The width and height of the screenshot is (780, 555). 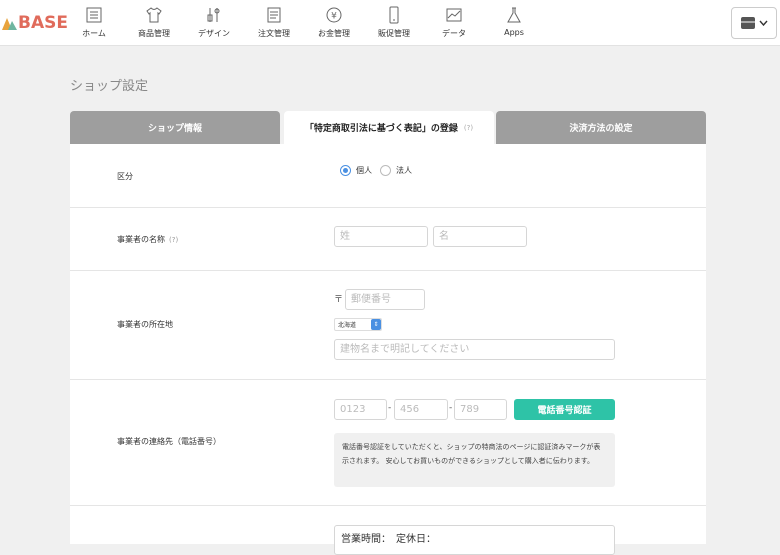 I want to click on phone-icon, so click(x=394, y=15).